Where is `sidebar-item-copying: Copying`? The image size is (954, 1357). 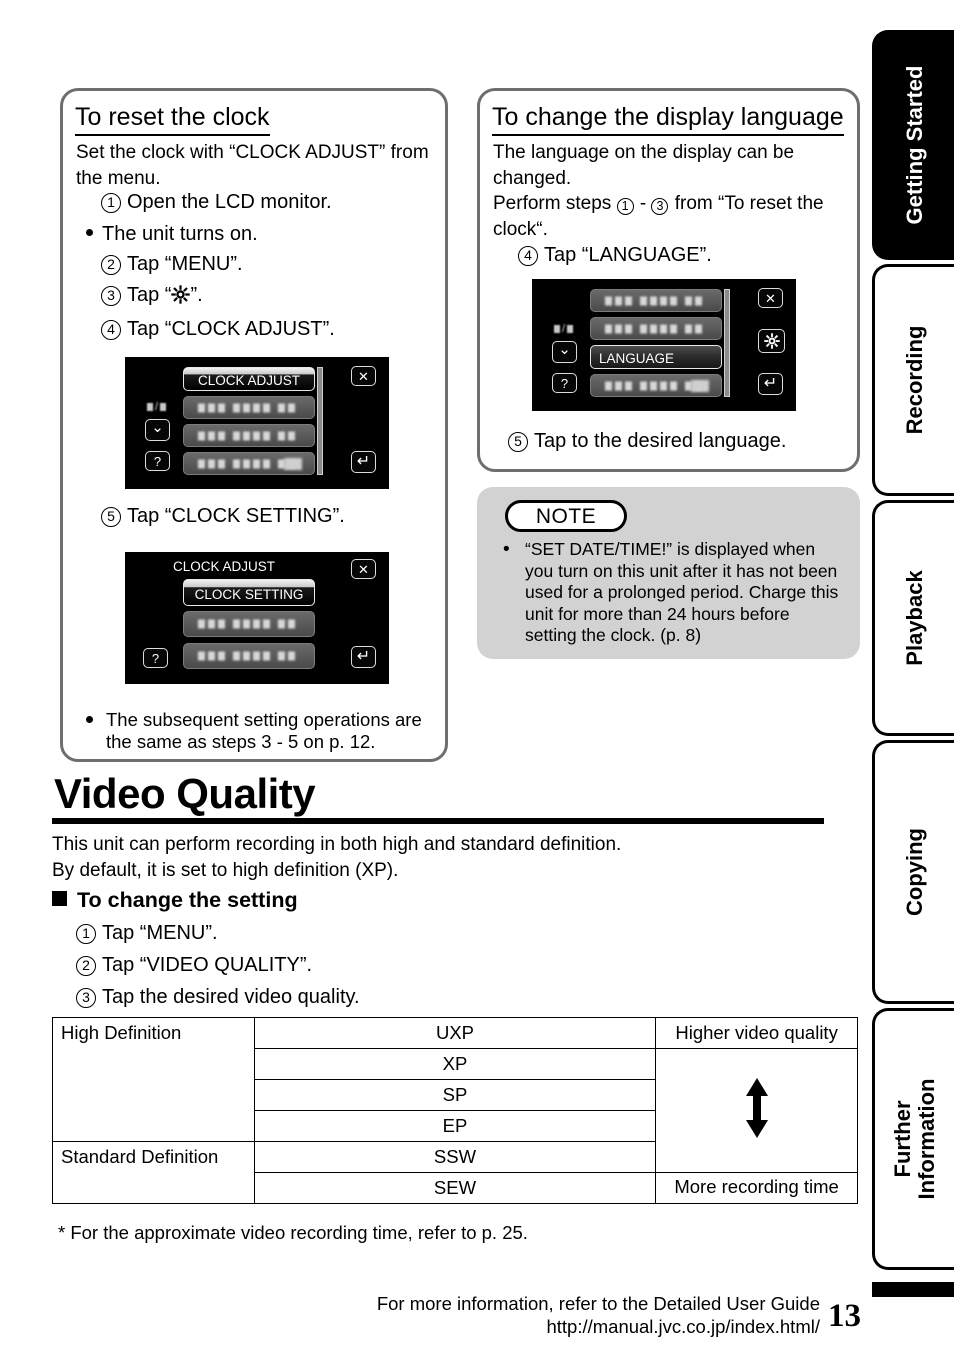
sidebar-item-copying: Copying is located at coordinates (913, 872).